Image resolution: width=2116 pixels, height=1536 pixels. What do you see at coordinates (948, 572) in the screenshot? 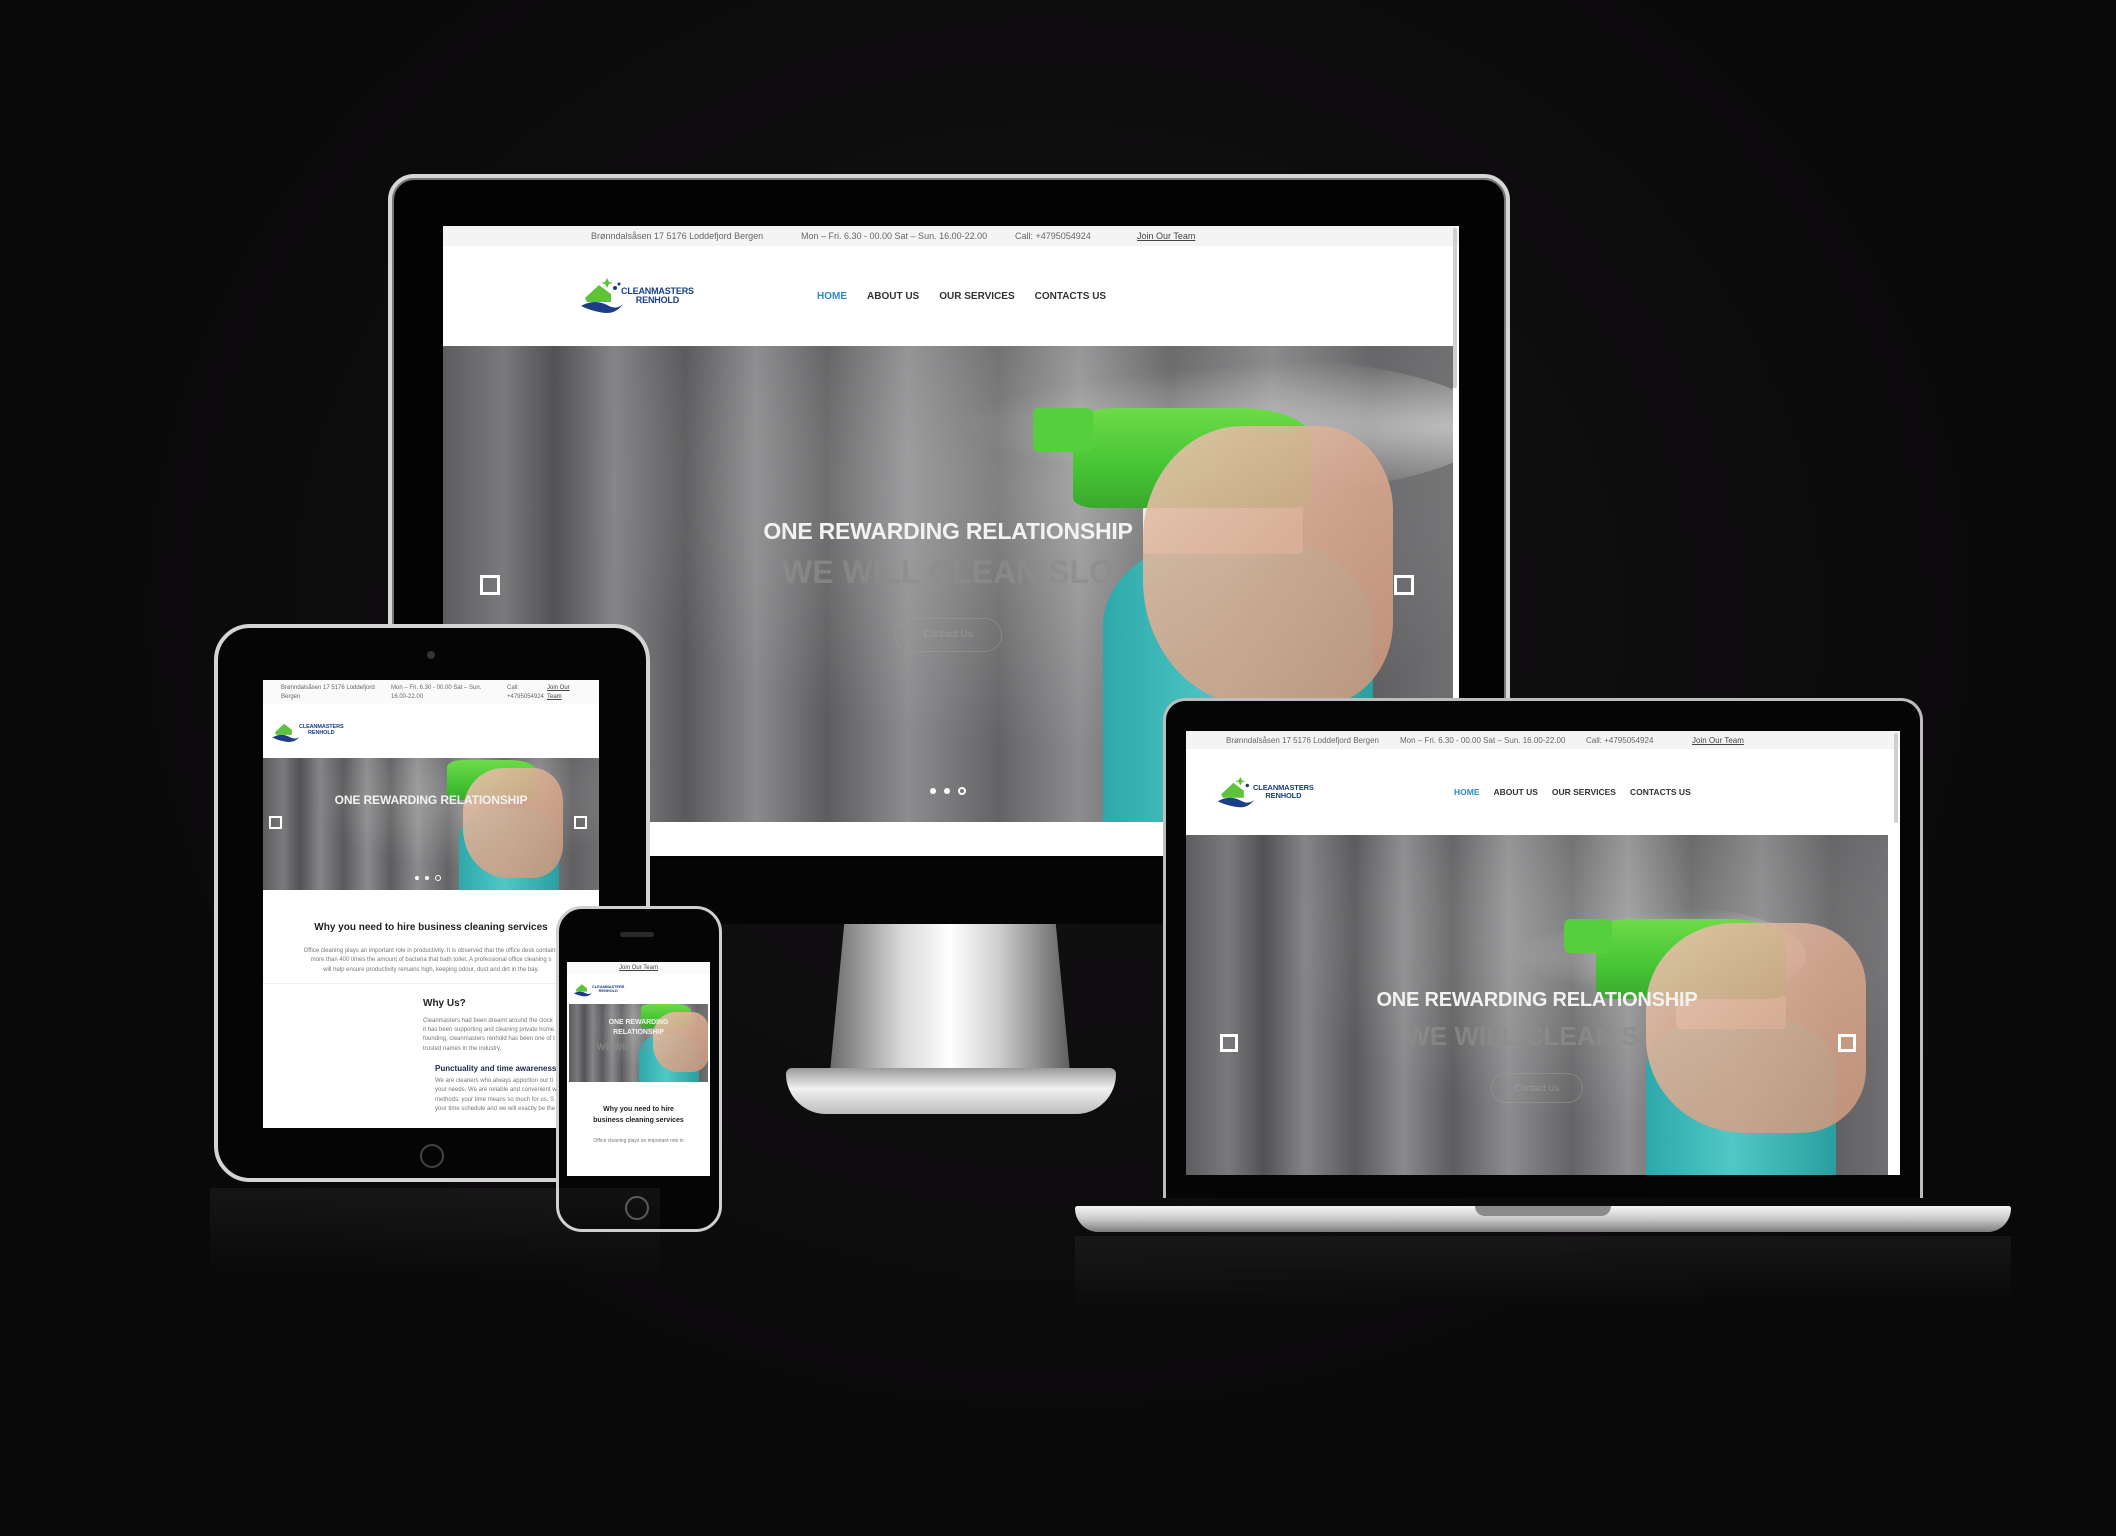
I see `hero-subtitle: WE WILL CLEAN SLO` at bounding box center [948, 572].